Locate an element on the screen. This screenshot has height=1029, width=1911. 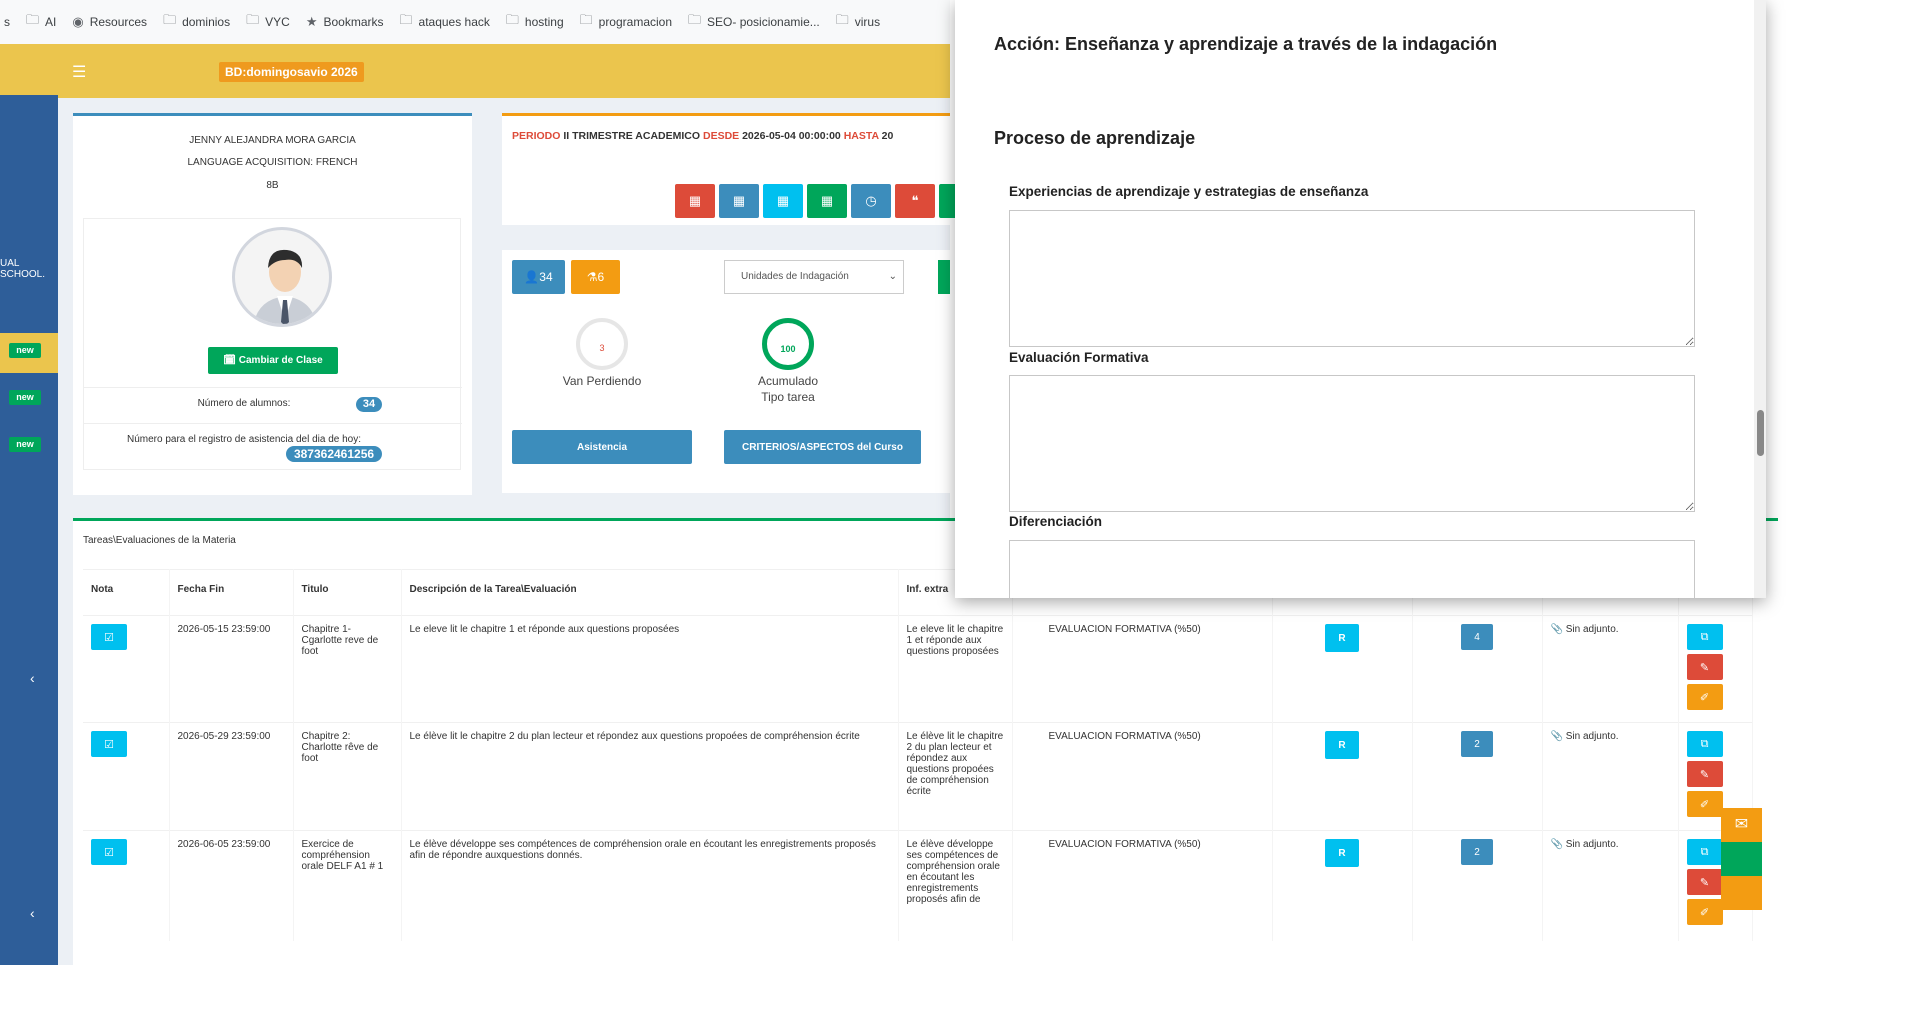
quote-icon: ❝ is located at coordinates (915, 200).